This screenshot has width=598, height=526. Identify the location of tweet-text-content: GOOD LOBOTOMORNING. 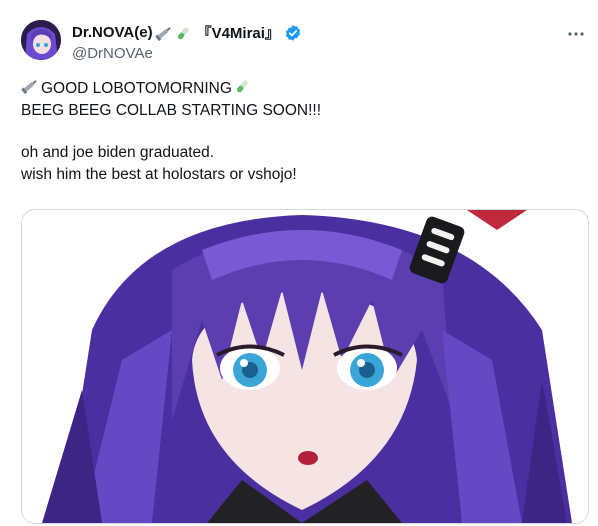
(136, 88).